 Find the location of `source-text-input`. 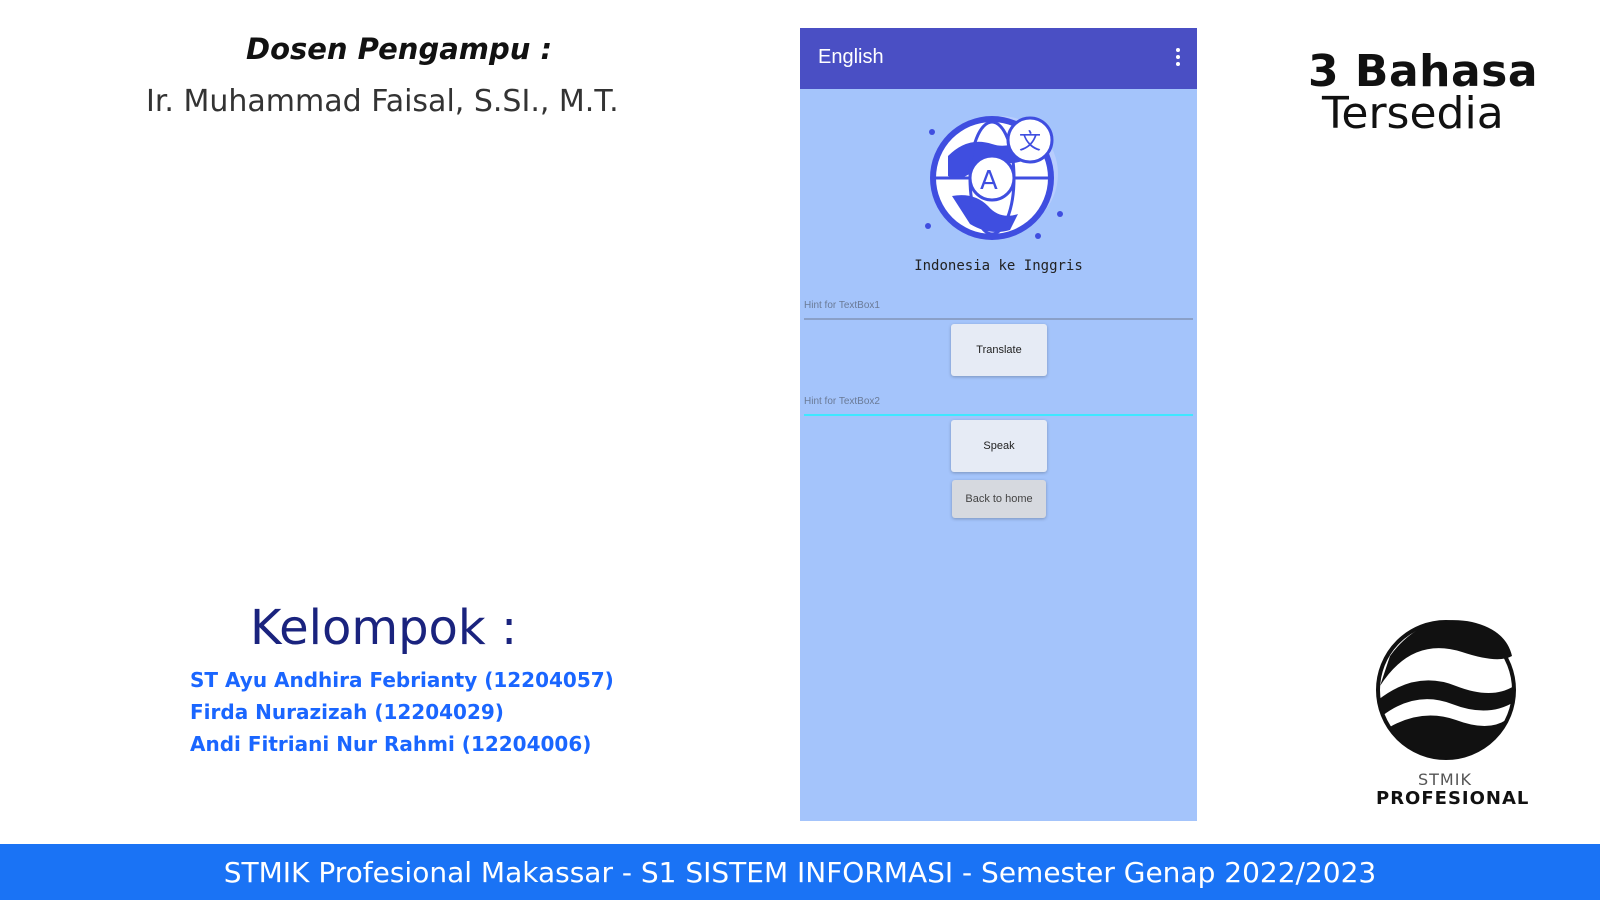

source-text-input is located at coordinates (998, 307).